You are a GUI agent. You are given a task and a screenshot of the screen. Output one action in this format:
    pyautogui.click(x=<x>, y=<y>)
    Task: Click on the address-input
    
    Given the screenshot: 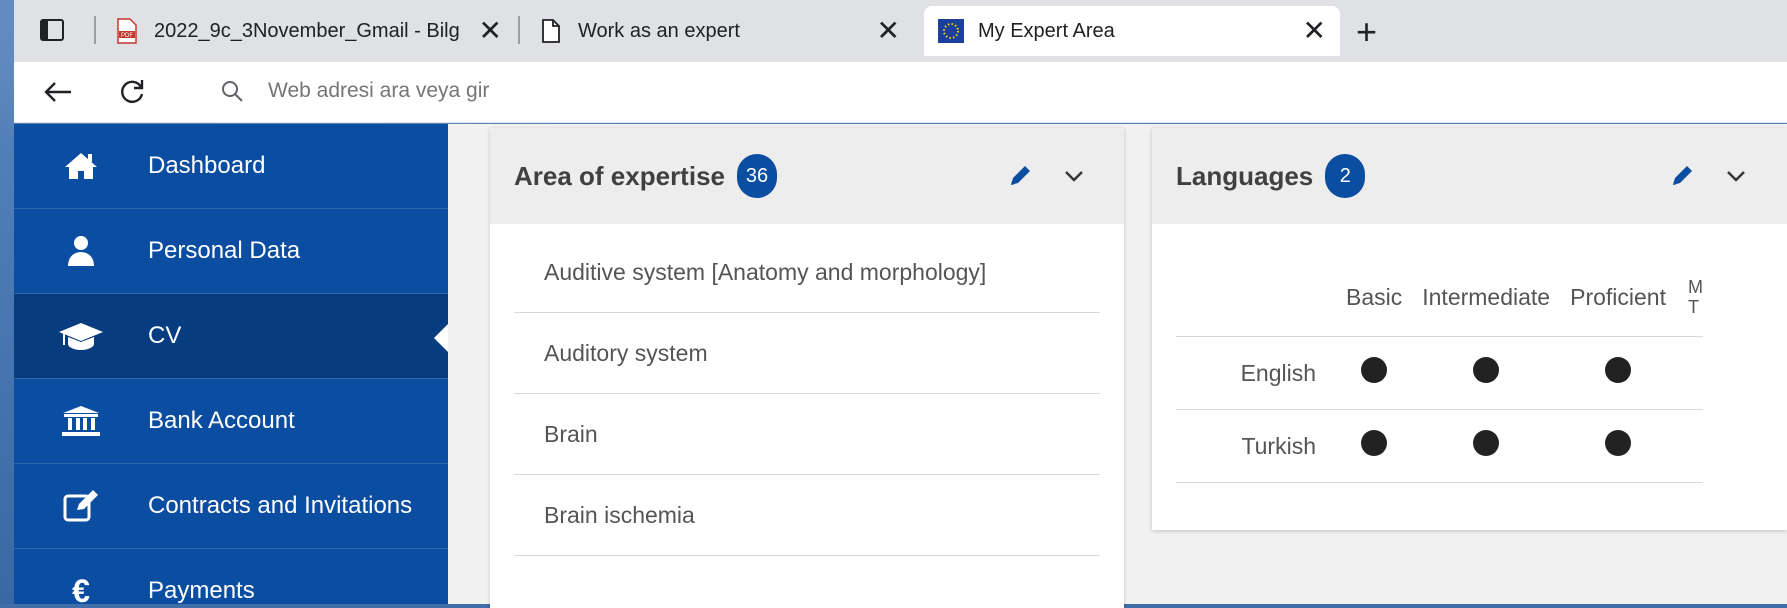 What is the action you would take?
    pyautogui.click(x=568, y=91)
    